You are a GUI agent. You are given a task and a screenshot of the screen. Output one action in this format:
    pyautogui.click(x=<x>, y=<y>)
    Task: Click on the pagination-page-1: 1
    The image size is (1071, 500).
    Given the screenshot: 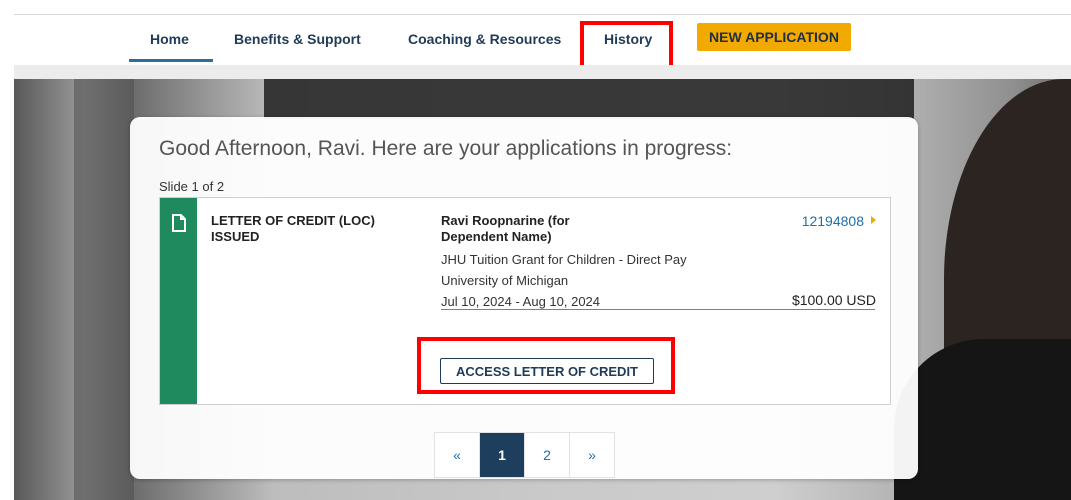 What is the action you would take?
    pyautogui.click(x=502, y=455)
    